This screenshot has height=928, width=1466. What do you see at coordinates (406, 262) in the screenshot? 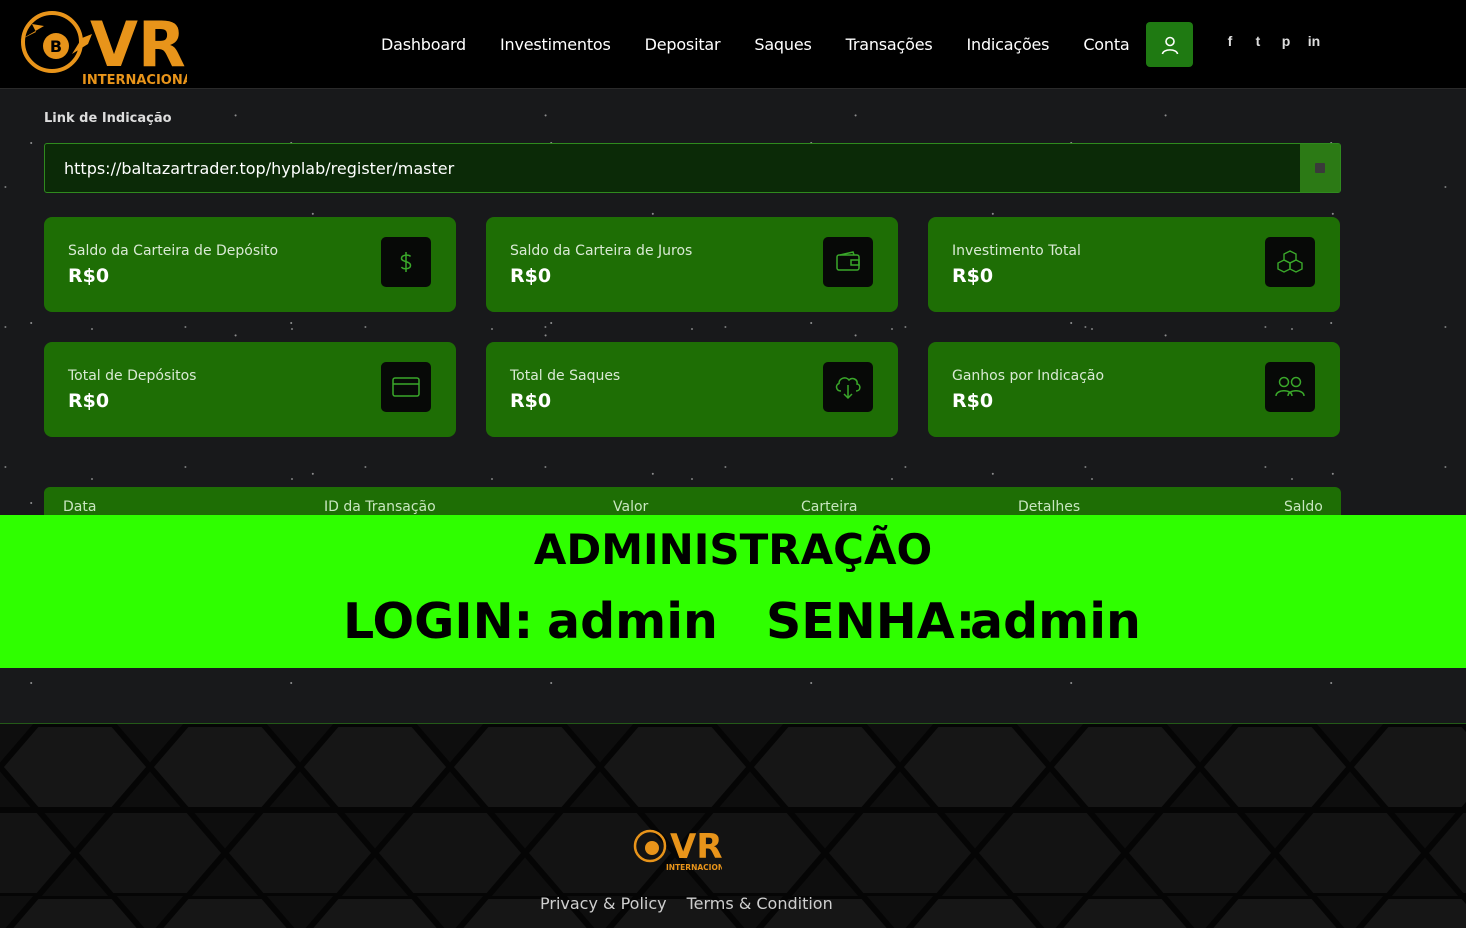
I see `dollar-icon` at bounding box center [406, 262].